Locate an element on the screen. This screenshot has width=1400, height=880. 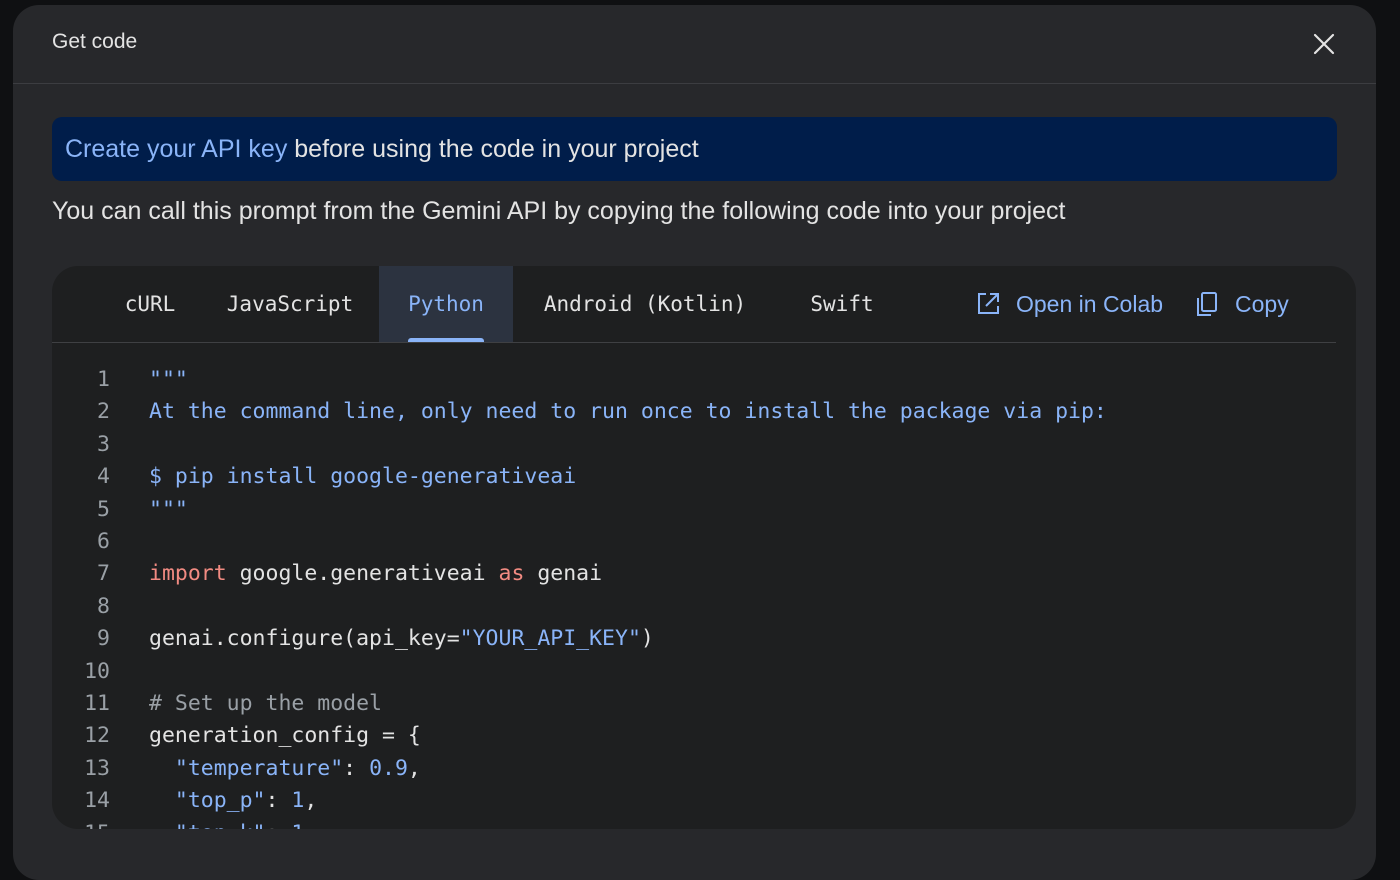
dialog-header: Get code is located at coordinates (694, 44).